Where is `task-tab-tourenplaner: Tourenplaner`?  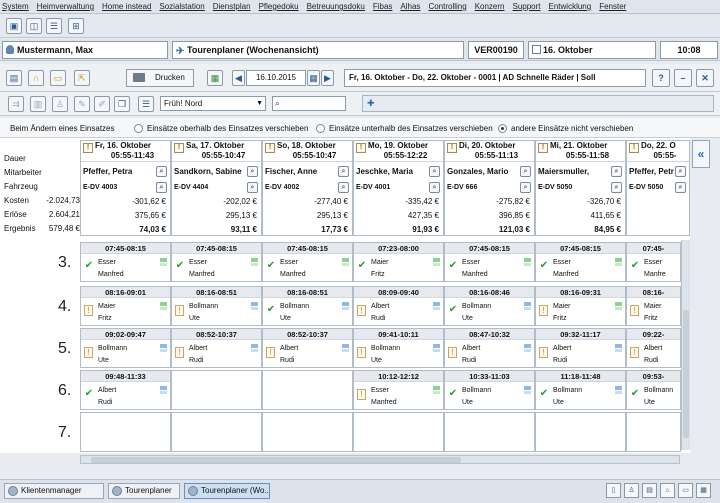
task-tab-tourenplaner: Tourenplaner is located at coordinates (144, 491).